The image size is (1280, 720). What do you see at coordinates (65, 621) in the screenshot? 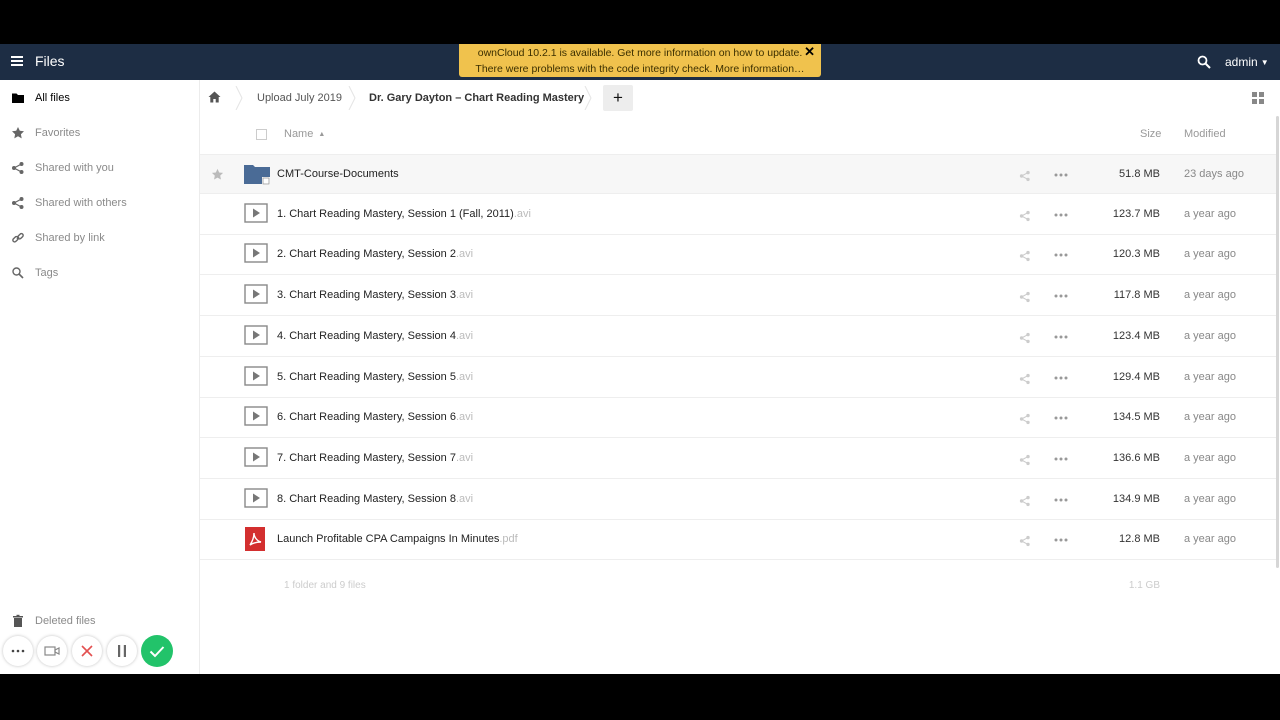
I see `sidebar-item-label: Deleted files` at bounding box center [65, 621].